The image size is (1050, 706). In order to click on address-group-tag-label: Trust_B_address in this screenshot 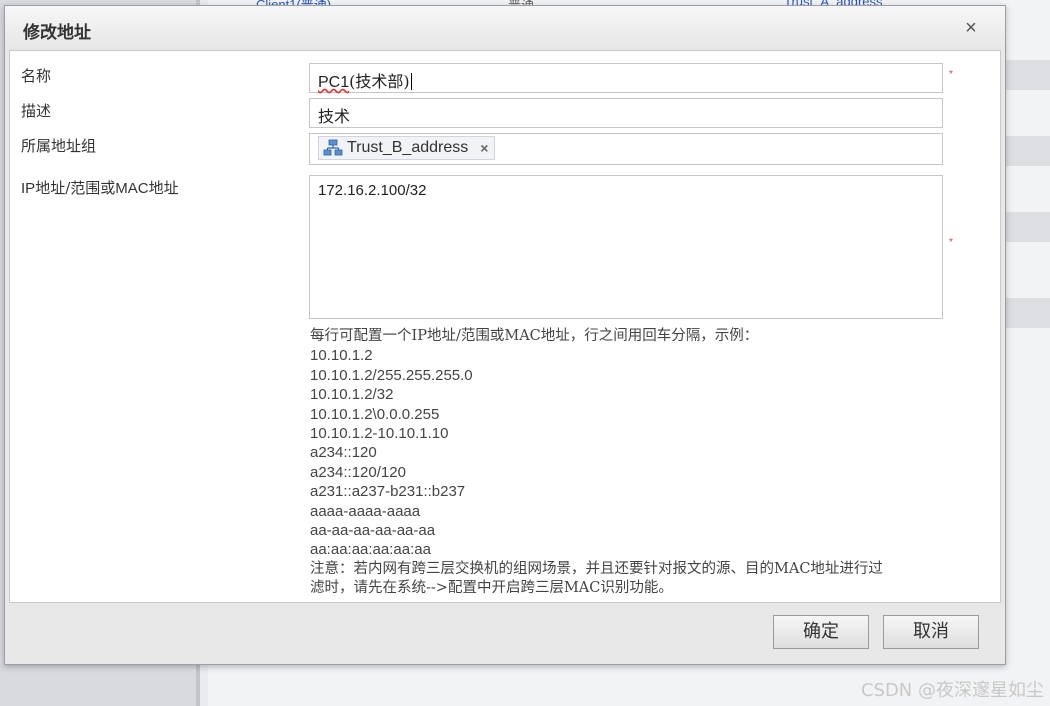, I will do `click(408, 147)`.